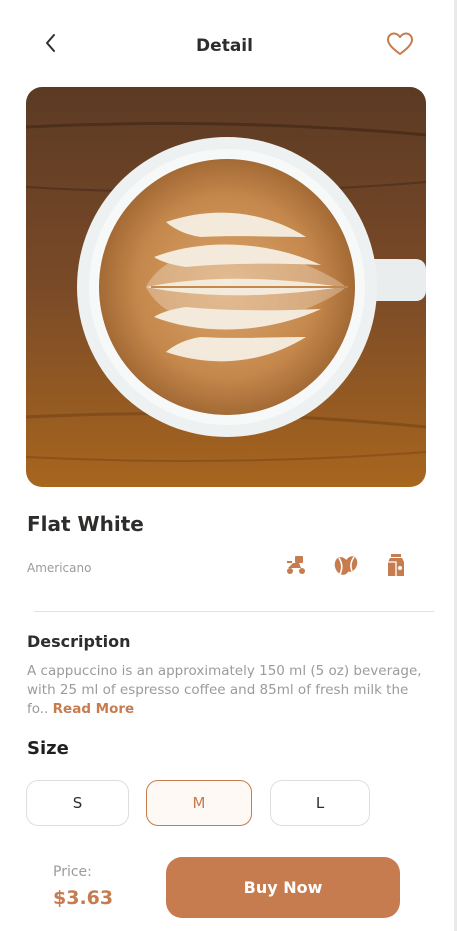 The width and height of the screenshot is (457, 931). What do you see at coordinates (199, 803) in the screenshot?
I see `size-option-m: M` at bounding box center [199, 803].